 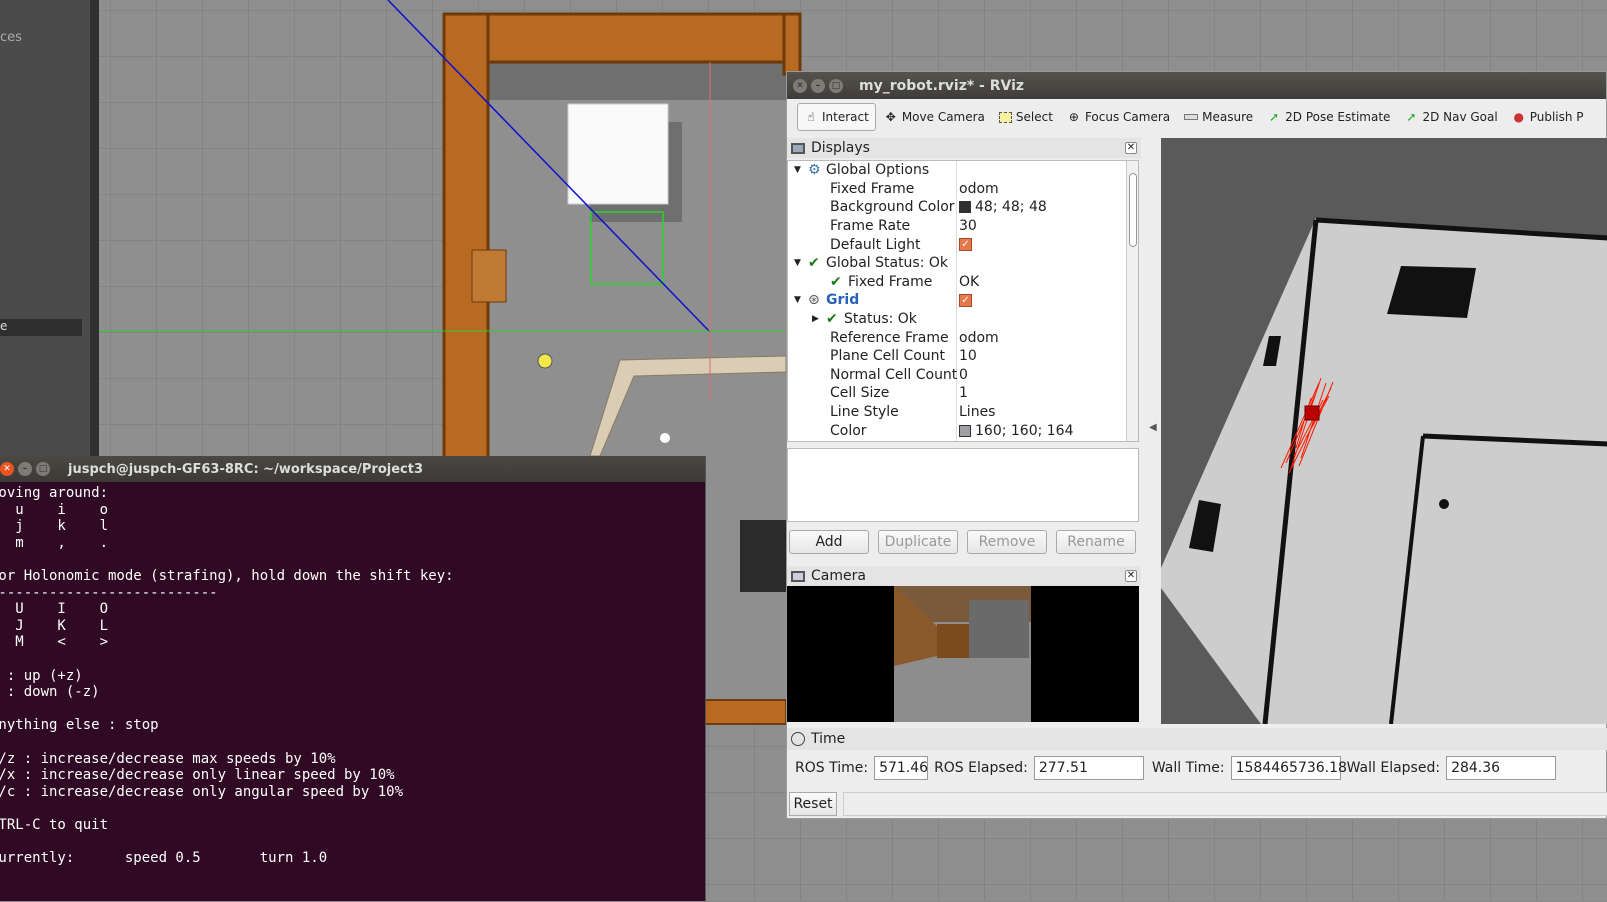 I want to click on property-key-label: Color, so click(x=848, y=430).